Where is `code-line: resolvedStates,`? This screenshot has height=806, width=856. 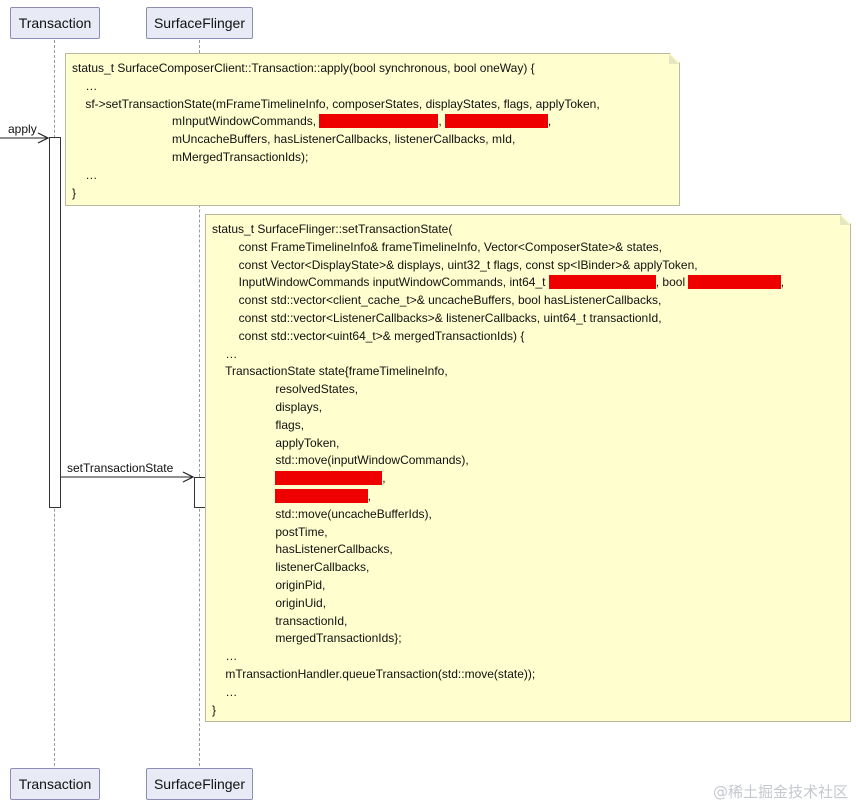 code-line: resolvedStates, is located at coordinates (531, 390).